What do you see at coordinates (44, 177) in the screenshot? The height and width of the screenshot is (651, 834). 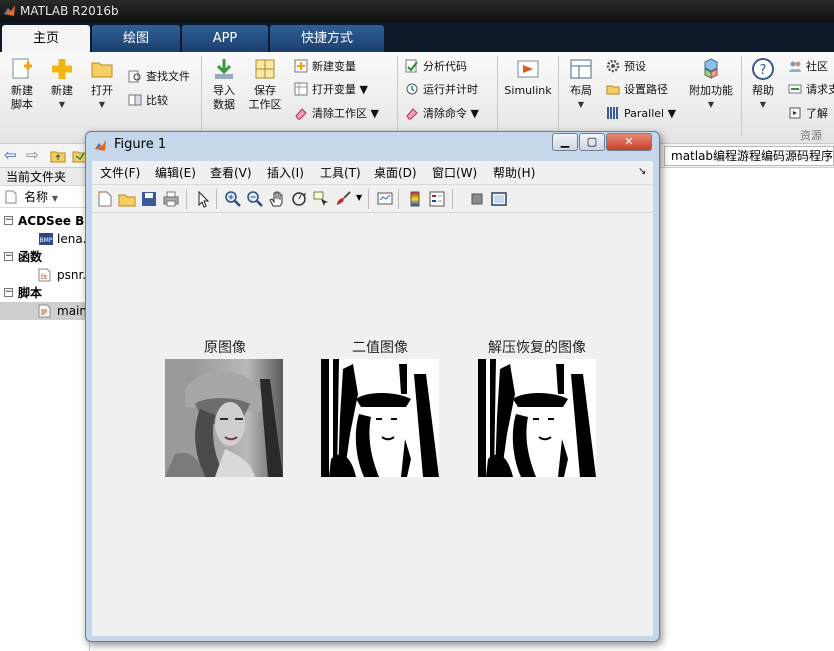 I see `current-folder-header: 当前文件夹` at bounding box center [44, 177].